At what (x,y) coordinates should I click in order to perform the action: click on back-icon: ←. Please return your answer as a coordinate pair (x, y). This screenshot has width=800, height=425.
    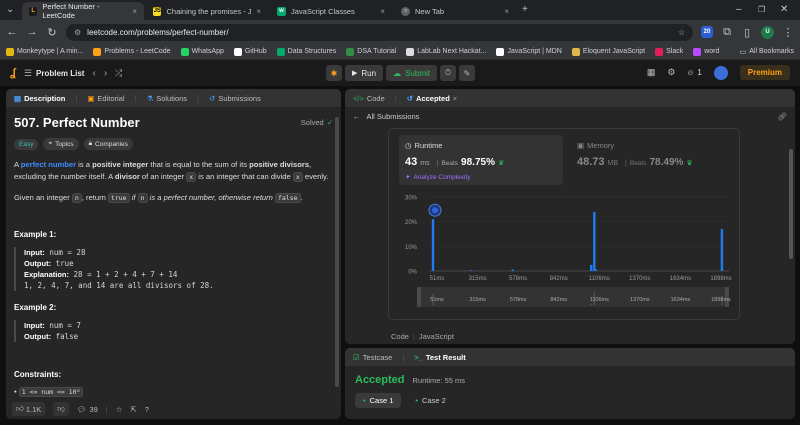
    Looking at the image, I should click on (12, 32).